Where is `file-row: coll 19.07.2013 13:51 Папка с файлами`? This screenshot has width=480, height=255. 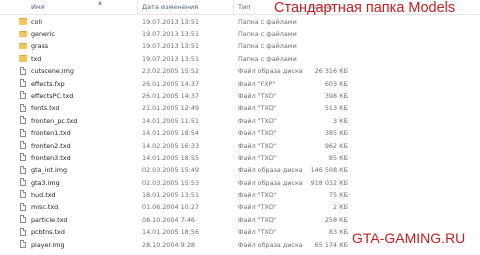
file-row: coll 19.07.2013 13:51 Папка с файлами is located at coordinates (240, 21).